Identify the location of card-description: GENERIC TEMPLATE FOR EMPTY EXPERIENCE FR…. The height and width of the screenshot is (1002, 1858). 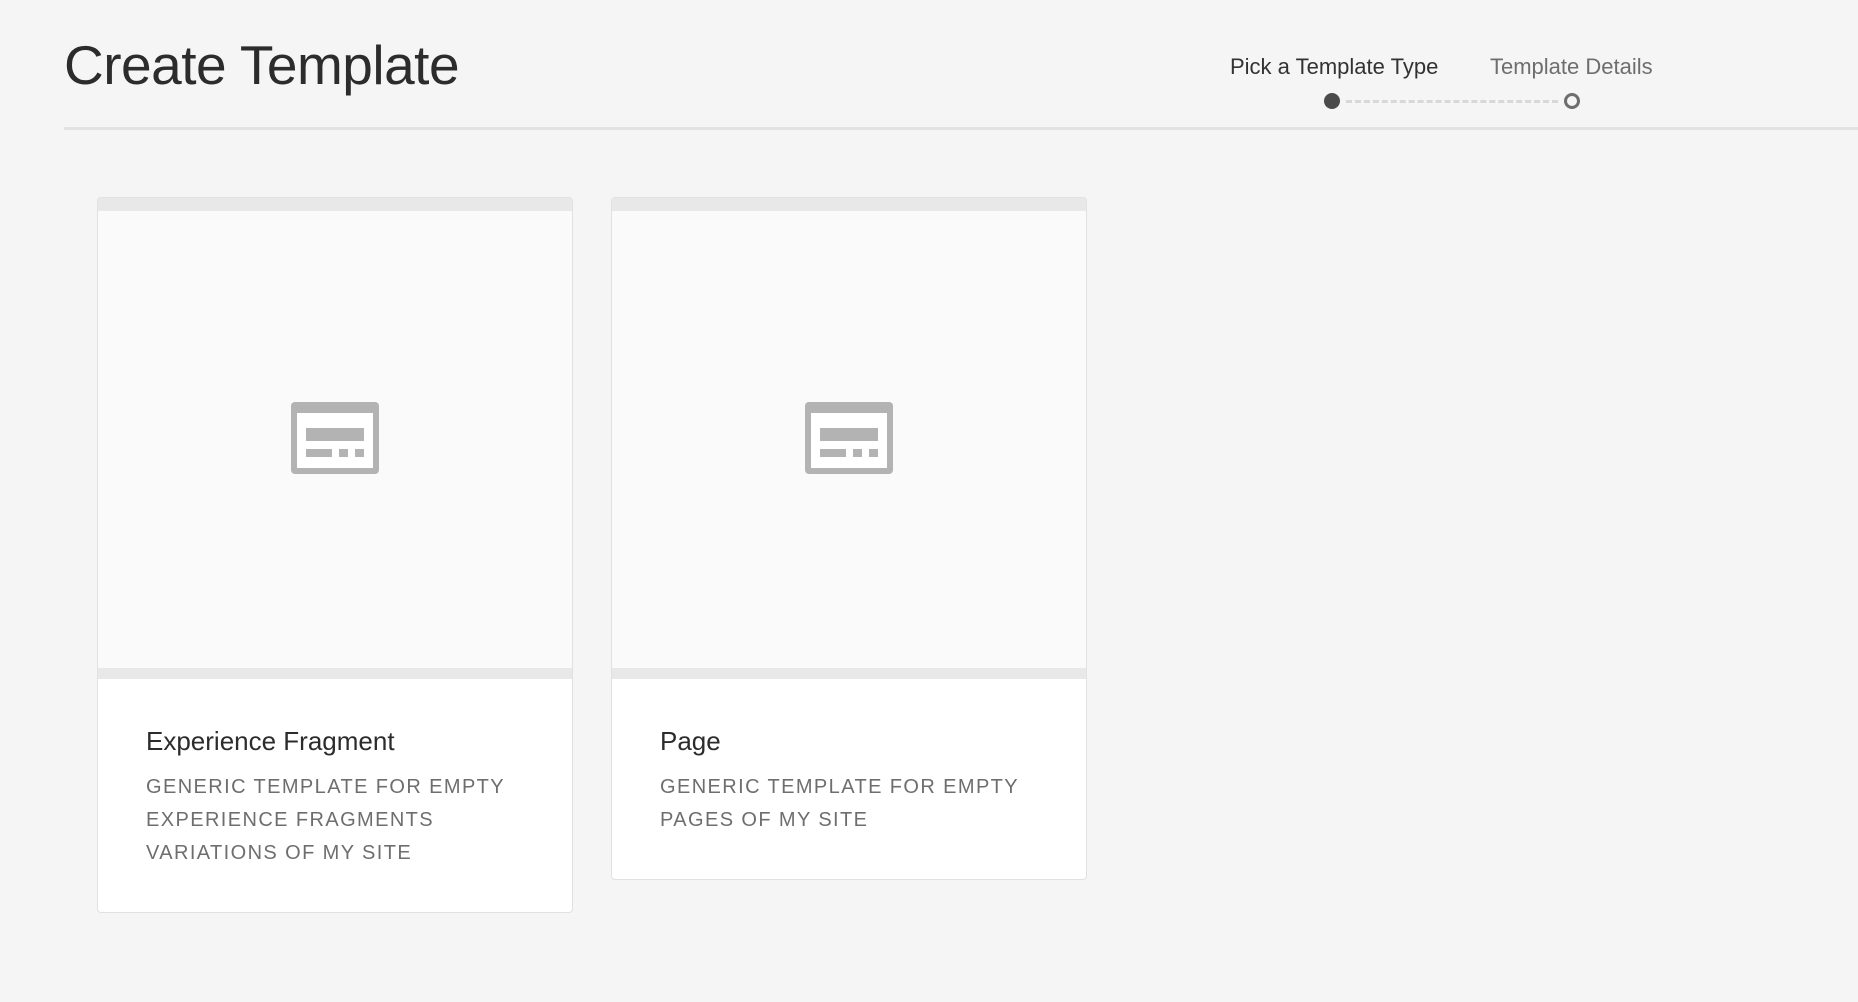
(335, 820).